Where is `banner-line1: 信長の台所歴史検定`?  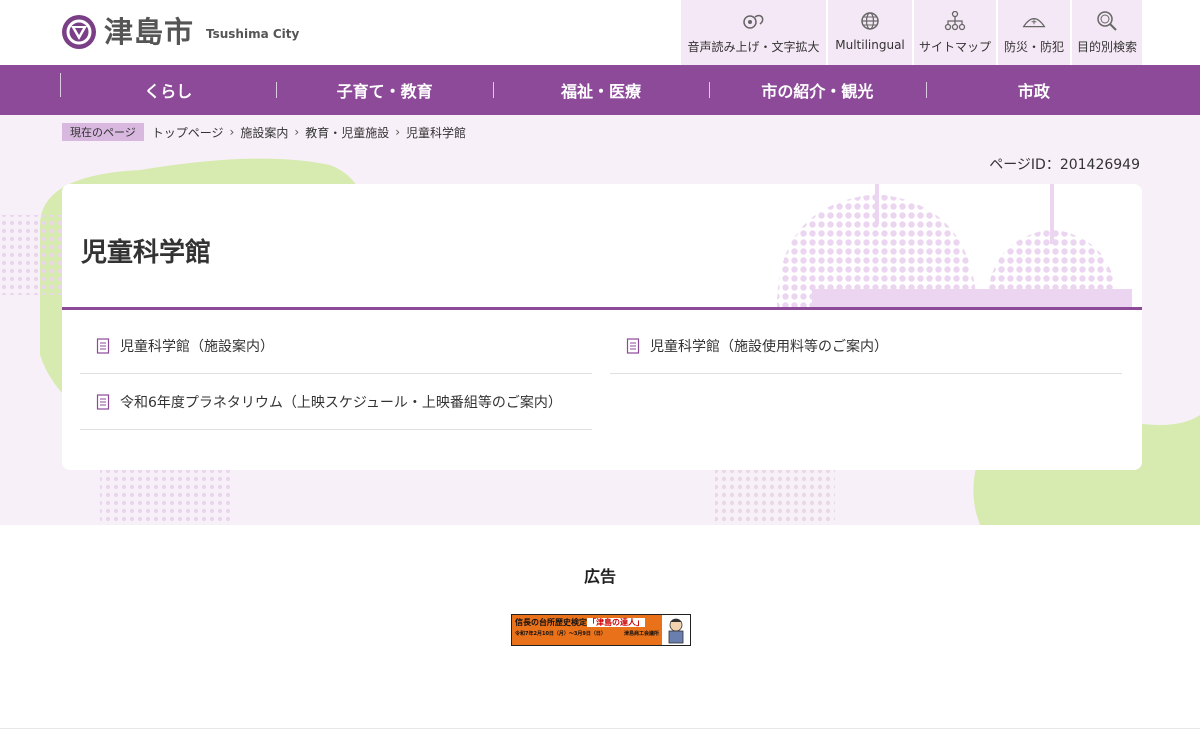
banner-line1: 信長の台所歴史検定 is located at coordinates (551, 622).